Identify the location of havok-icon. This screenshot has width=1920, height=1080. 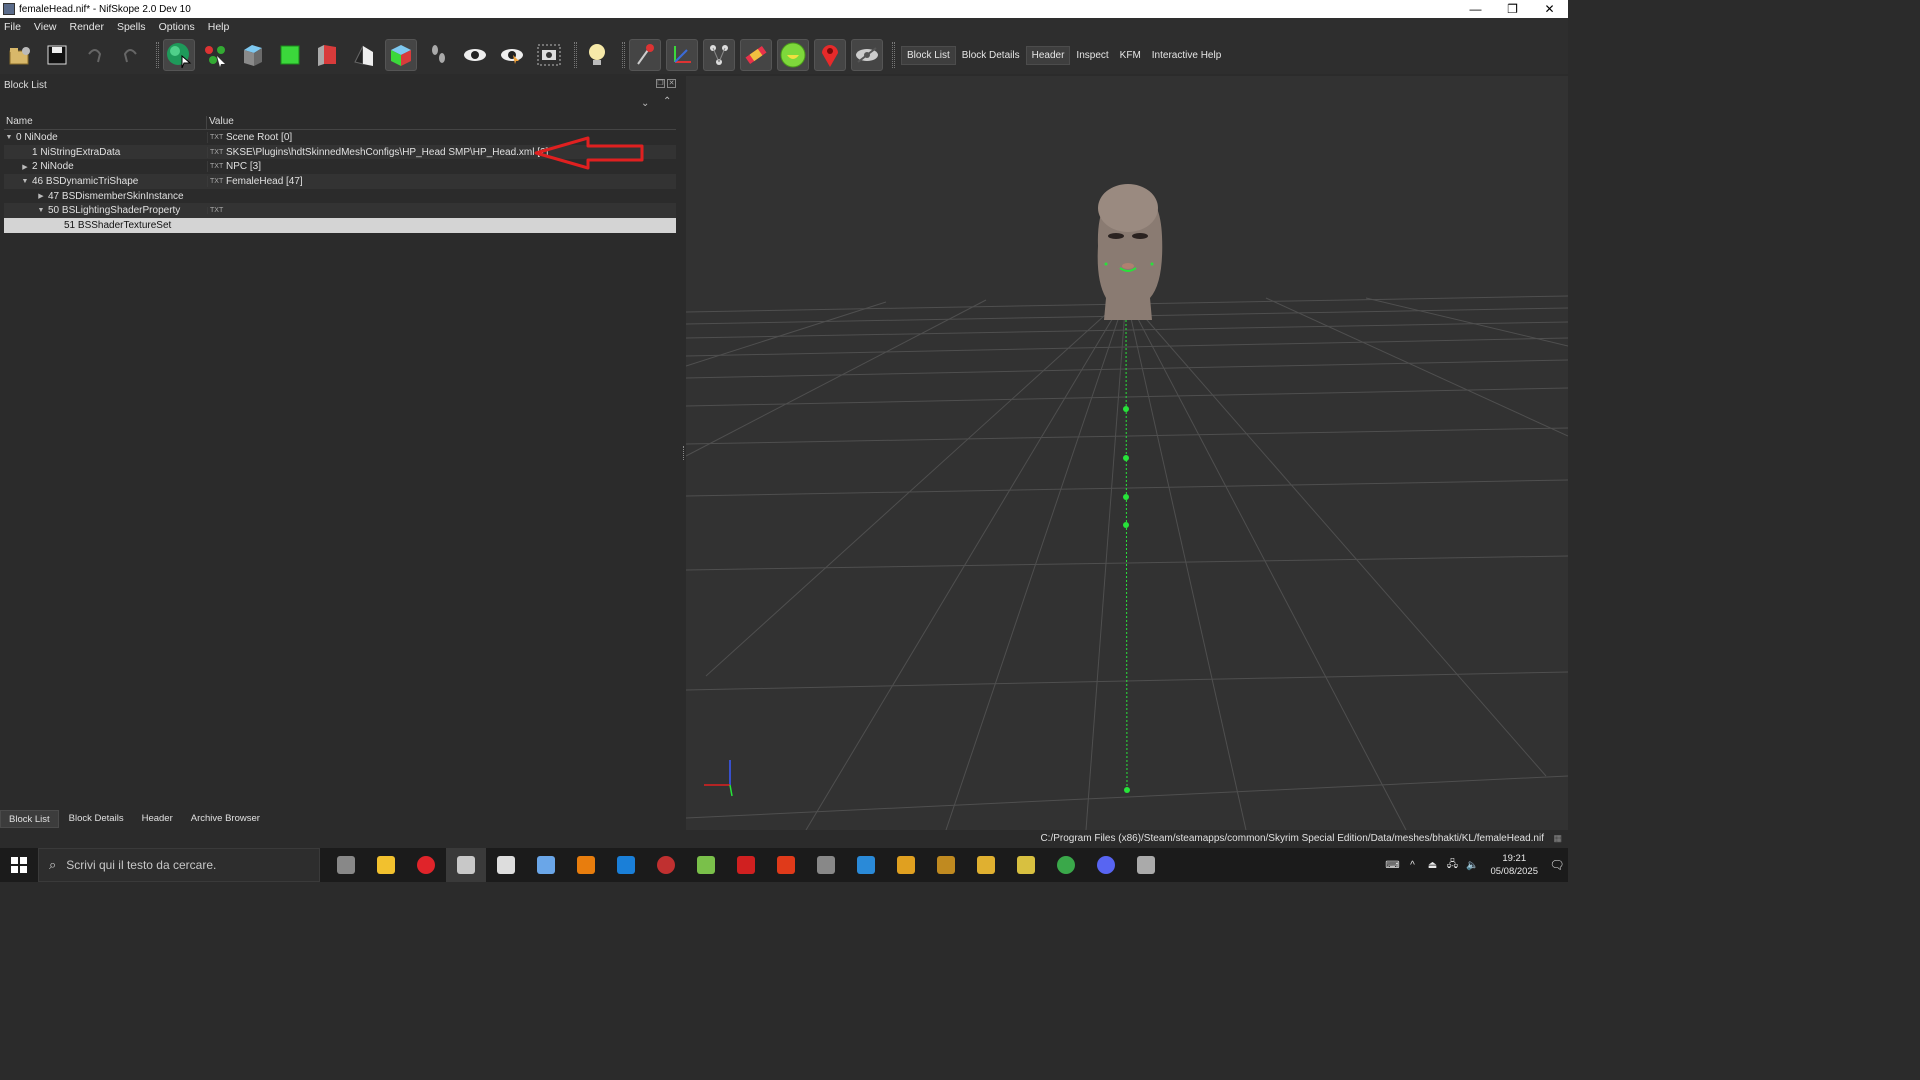
(756, 55).